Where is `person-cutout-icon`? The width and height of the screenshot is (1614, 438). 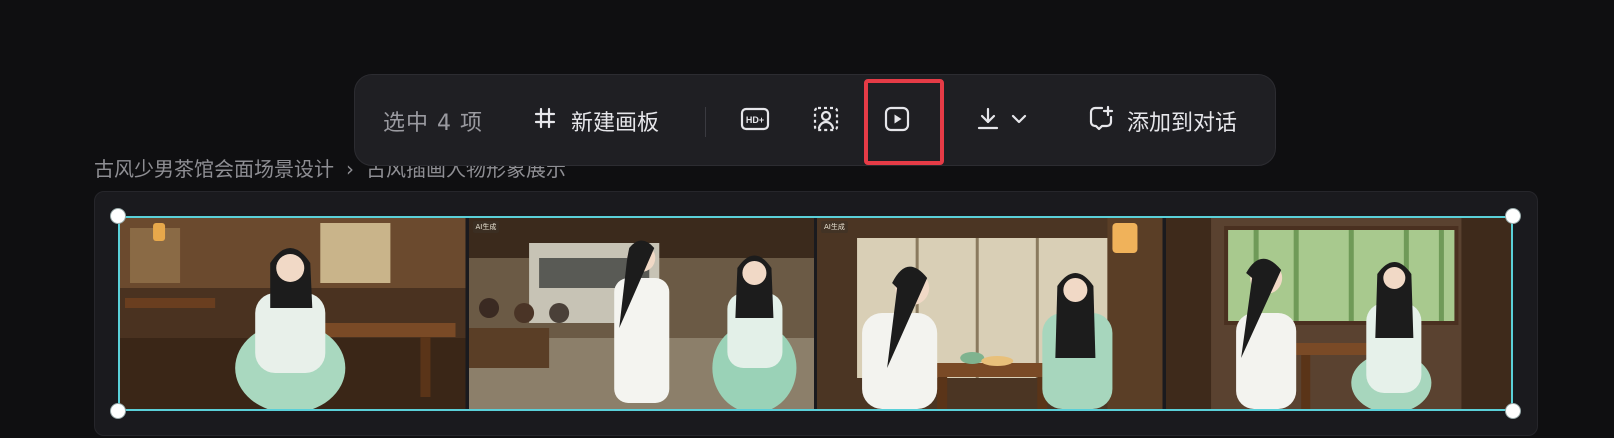 person-cutout-icon is located at coordinates (826, 121).